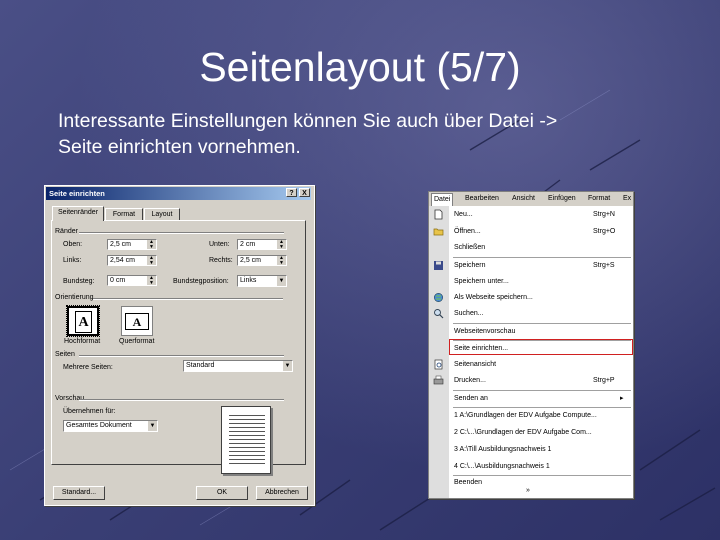 Image resolution: width=720 pixels, height=540 pixels. What do you see at coordinates (248, 244) in the screenshot?
I see `bottom-margin-value: 2 cm` at bounding box center [248, 244].